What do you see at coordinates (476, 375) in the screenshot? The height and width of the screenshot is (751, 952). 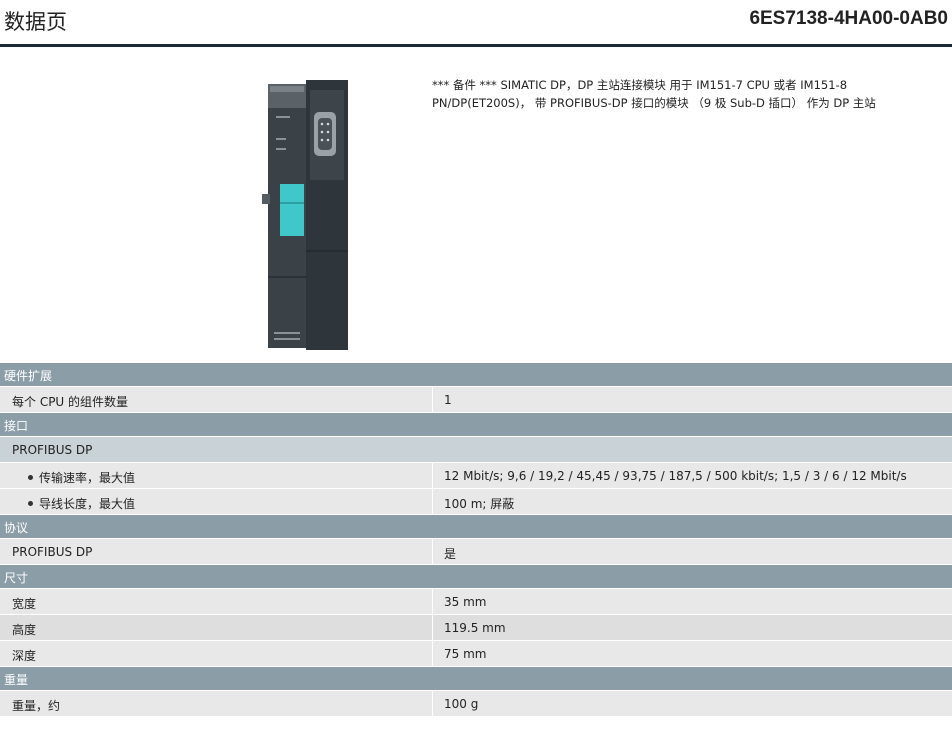 I see `section-hardware-expansion: 硬件扩展` at bounding box center [476, 375].